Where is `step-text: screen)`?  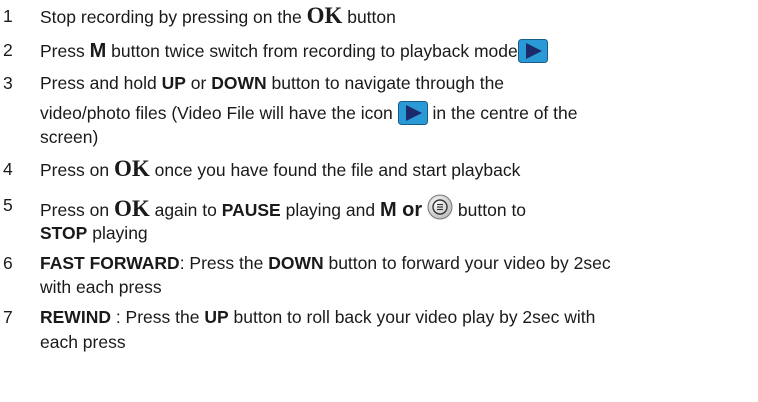
step-text: screen) is located at coordinates (69, 137).